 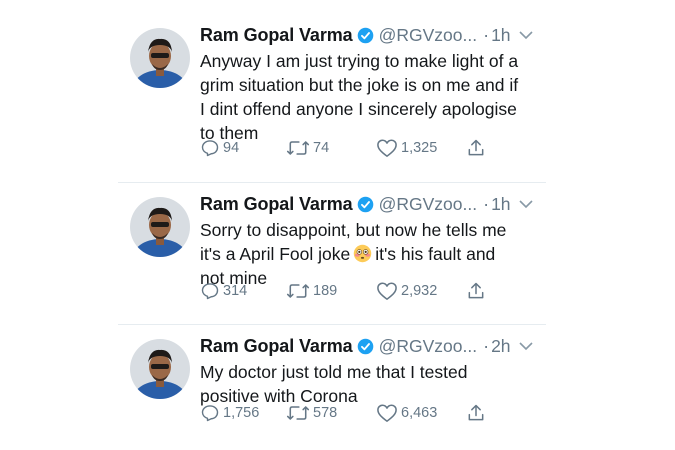 What do you see at coordinates (231, 148) in the screenshot?
I see `reply-count: 94` at bounding box center [231, 148].